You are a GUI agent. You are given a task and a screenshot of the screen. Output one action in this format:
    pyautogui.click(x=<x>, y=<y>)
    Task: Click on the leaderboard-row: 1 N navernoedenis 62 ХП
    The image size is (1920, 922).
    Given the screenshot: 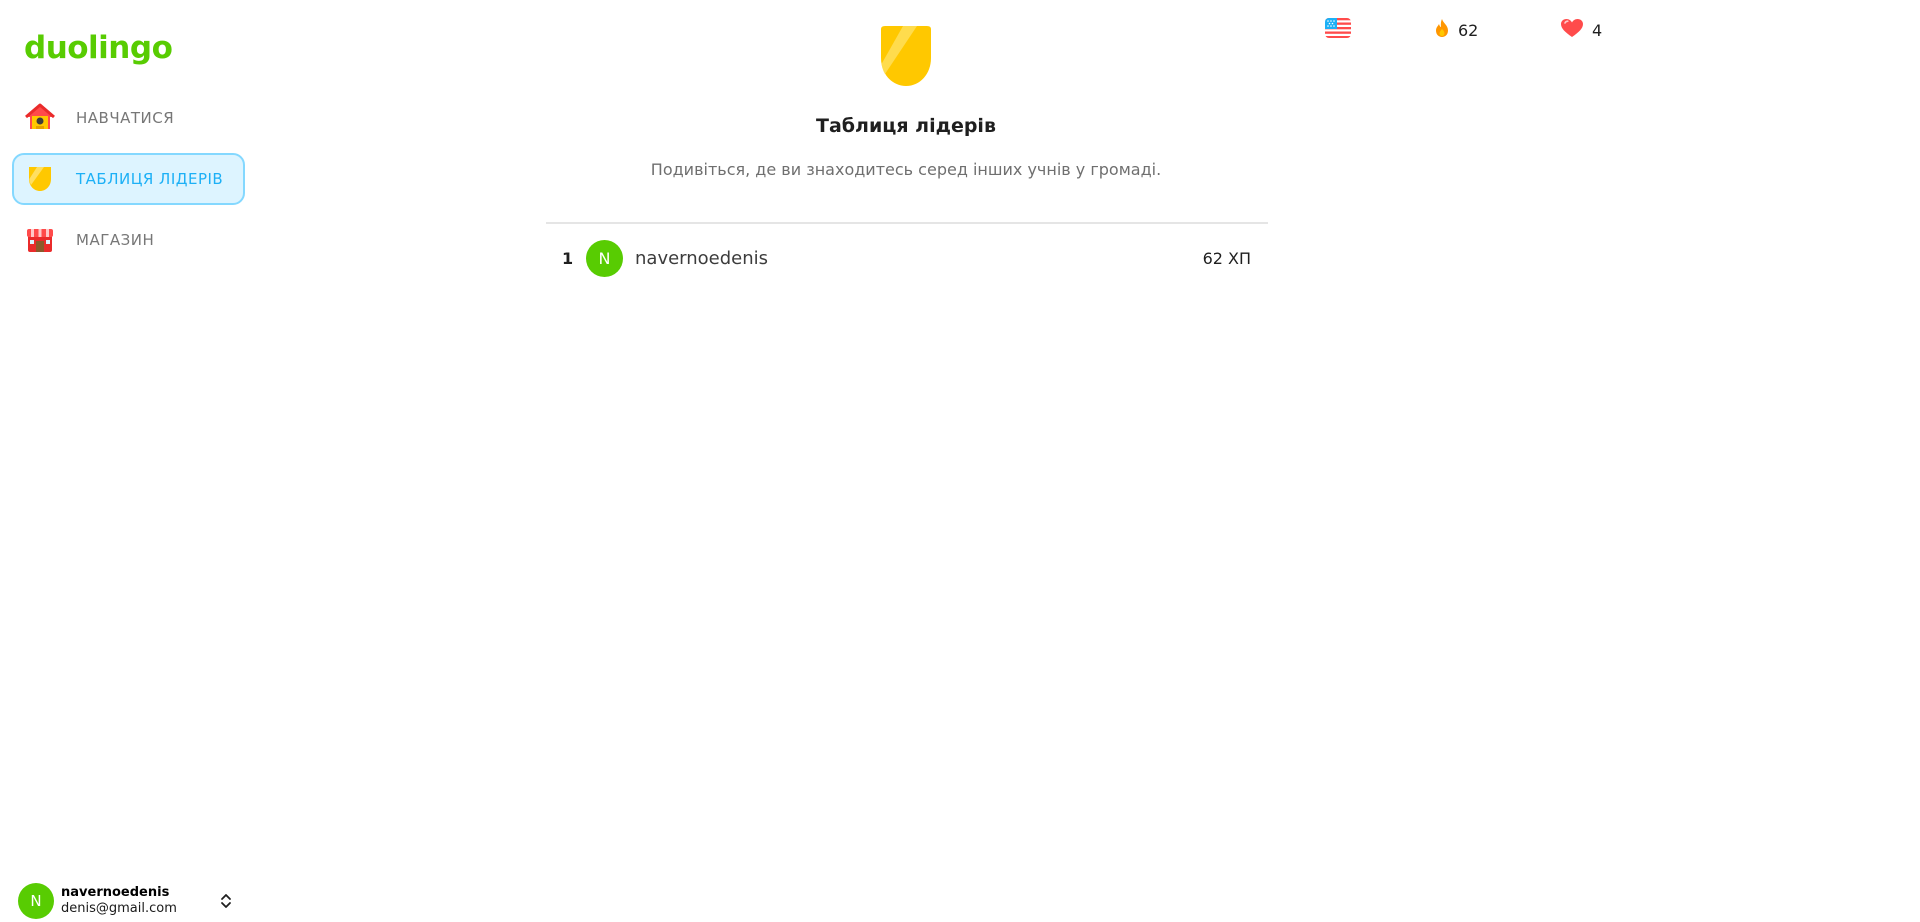 What is the action you would take?
    pyautogui.click(x=907, y=258)
    